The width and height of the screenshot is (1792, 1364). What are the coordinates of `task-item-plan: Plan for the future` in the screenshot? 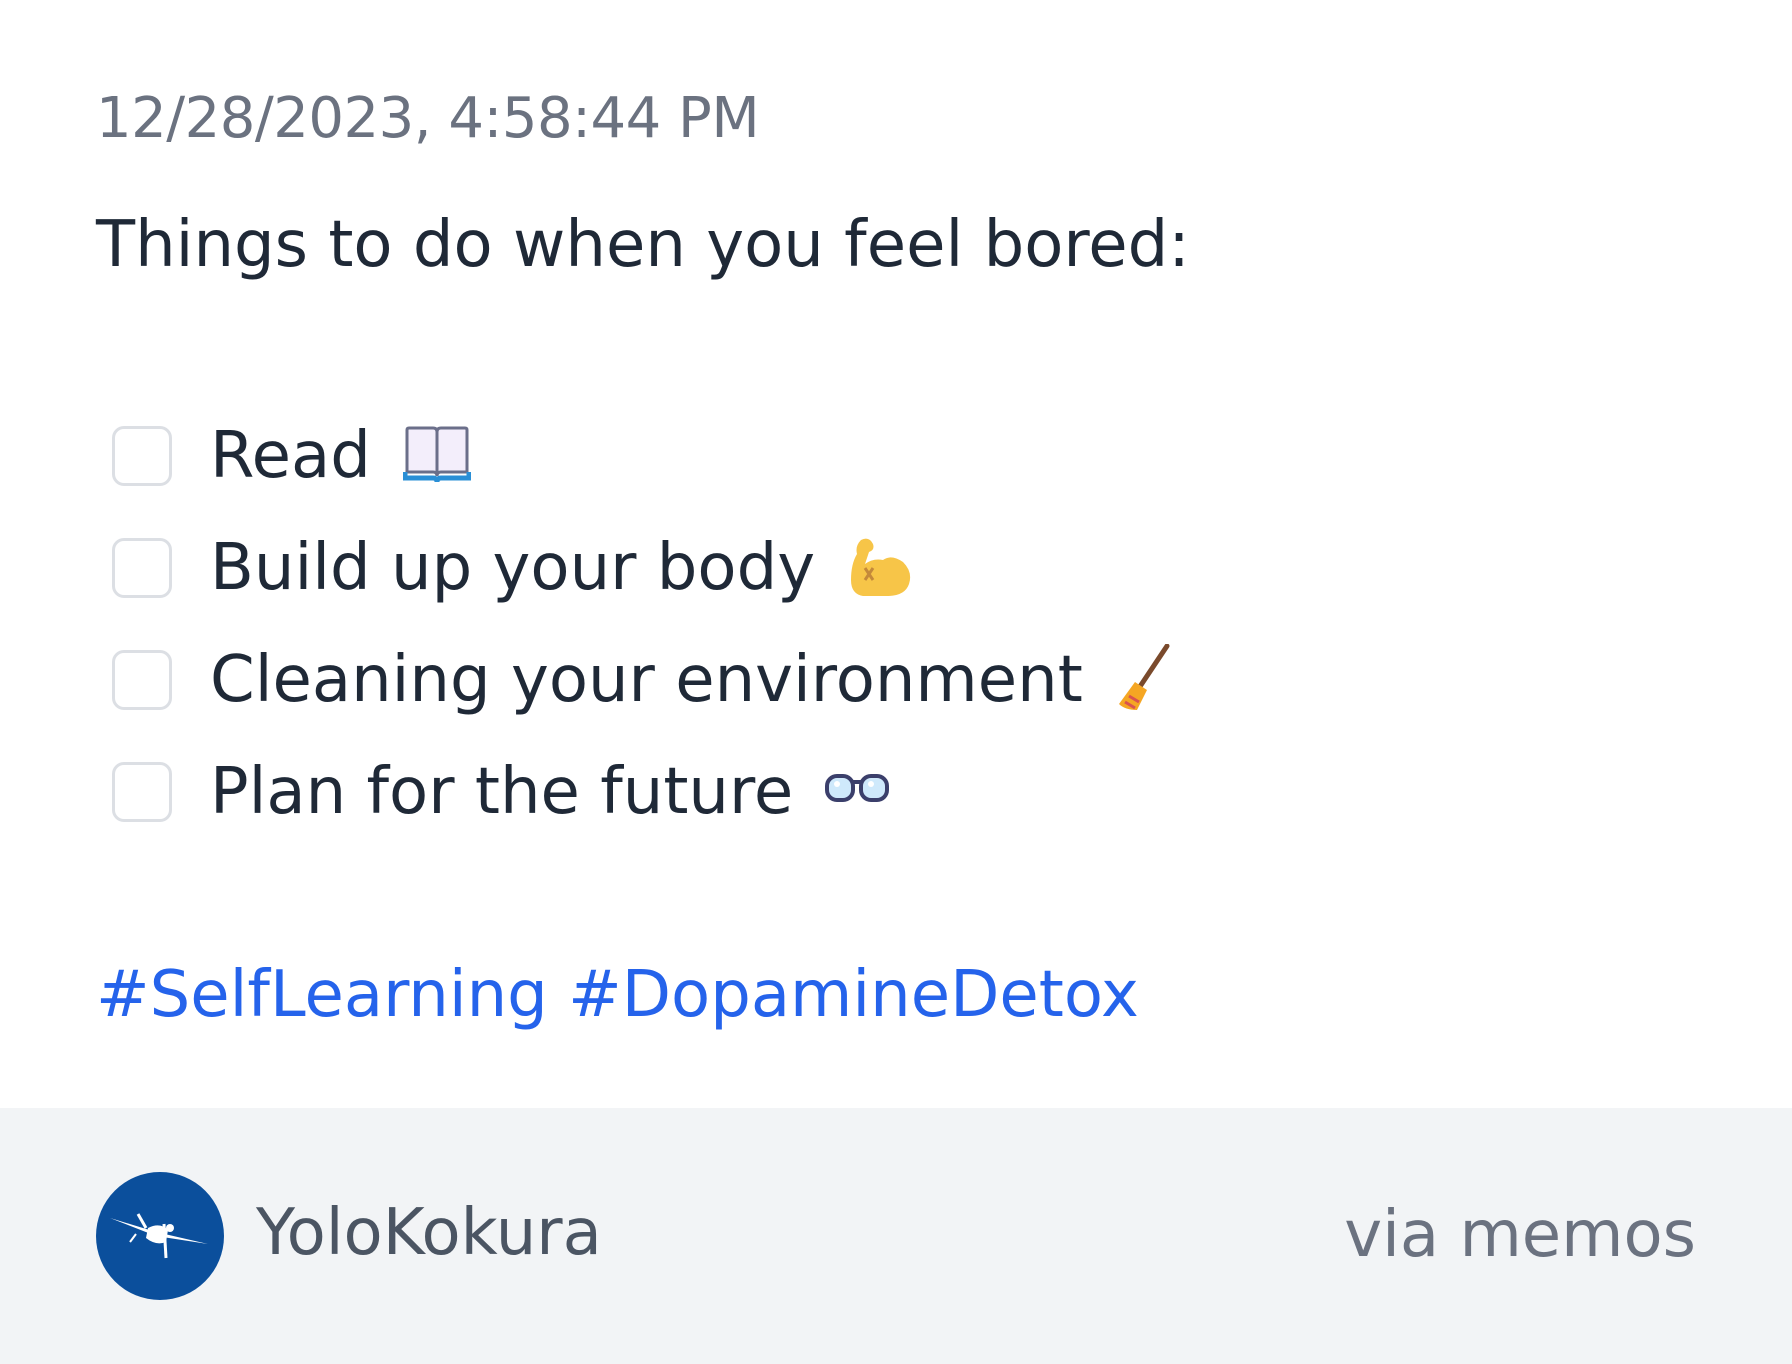 It's located at (641, 792).